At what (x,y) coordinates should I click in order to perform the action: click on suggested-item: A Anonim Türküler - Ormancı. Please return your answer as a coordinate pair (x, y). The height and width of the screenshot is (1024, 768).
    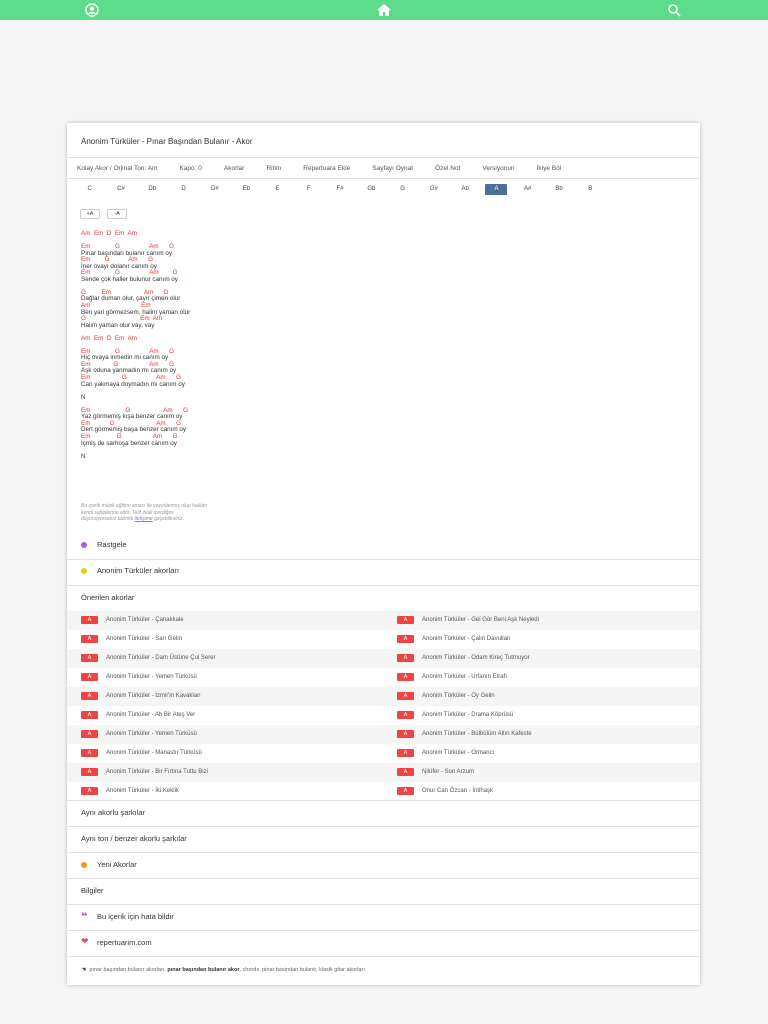
    Looking at the image, I should click on (445, 753).